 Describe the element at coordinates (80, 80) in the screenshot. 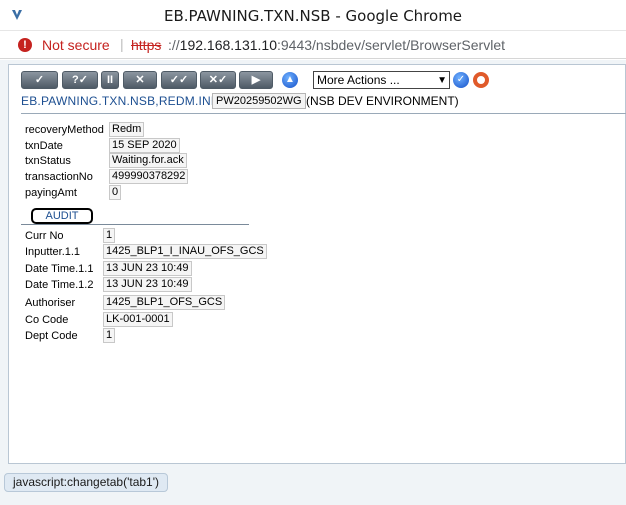

I see `validate-button: ?✓` at that location.